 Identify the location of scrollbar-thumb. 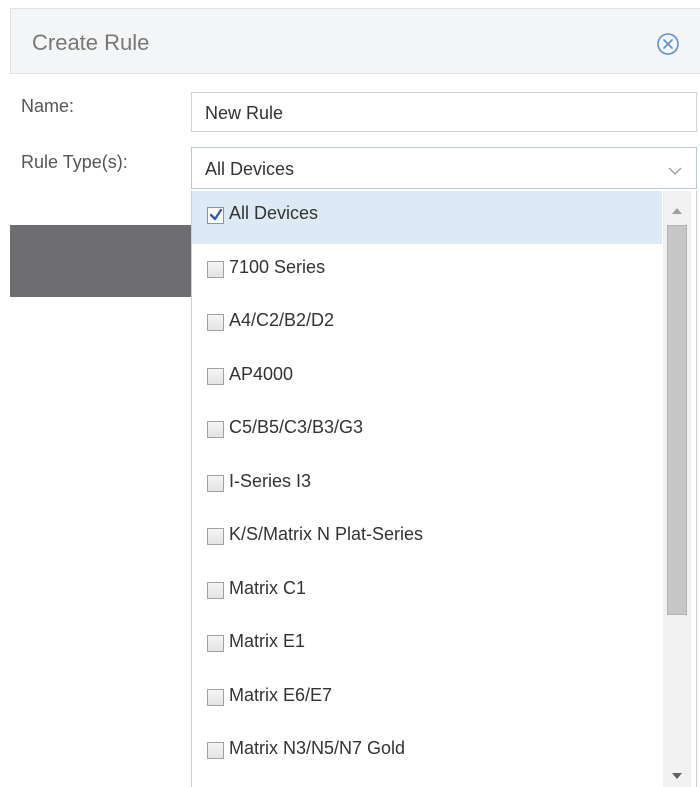
(677, 420).